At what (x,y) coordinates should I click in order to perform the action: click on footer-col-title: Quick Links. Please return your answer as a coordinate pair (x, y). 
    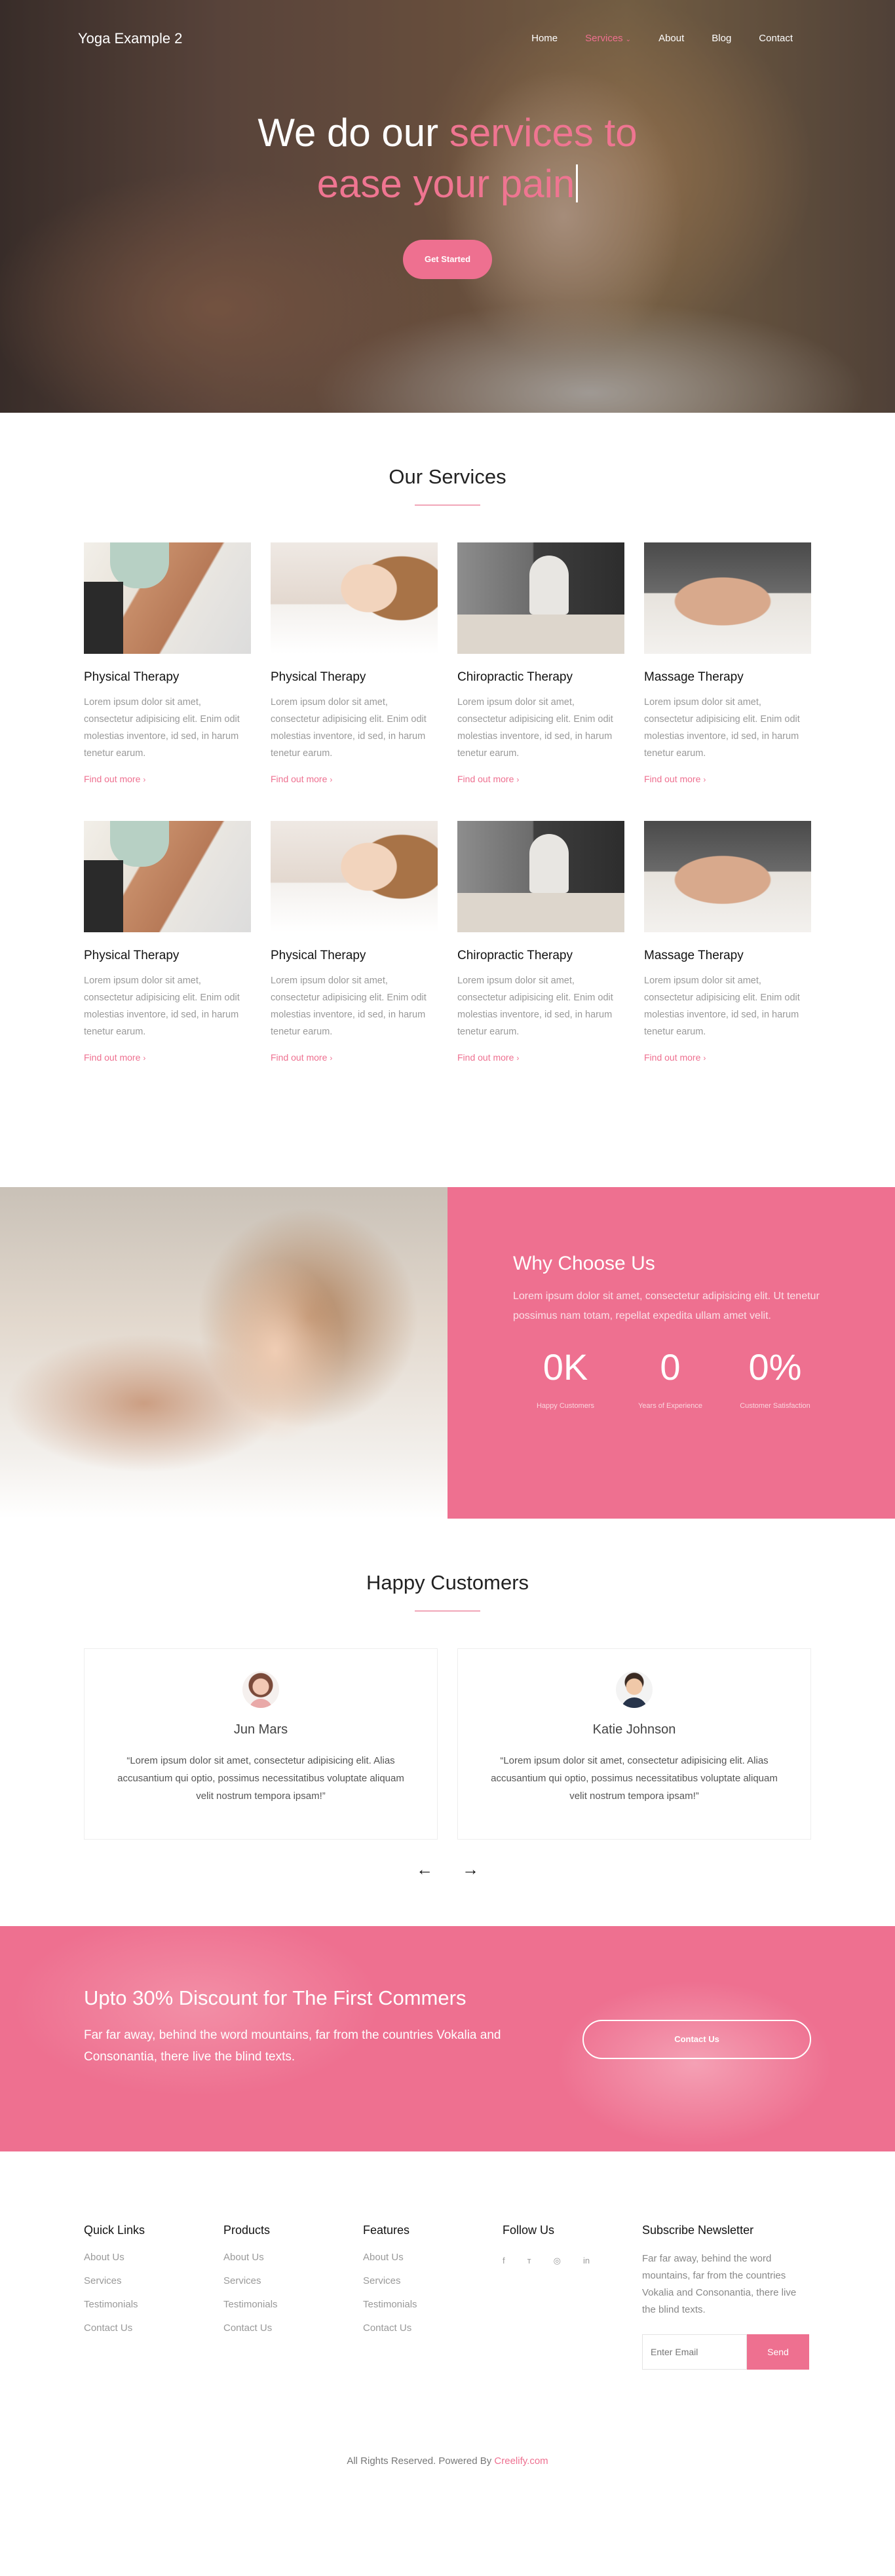
    Looking at the image, I should click on (114, 2230).